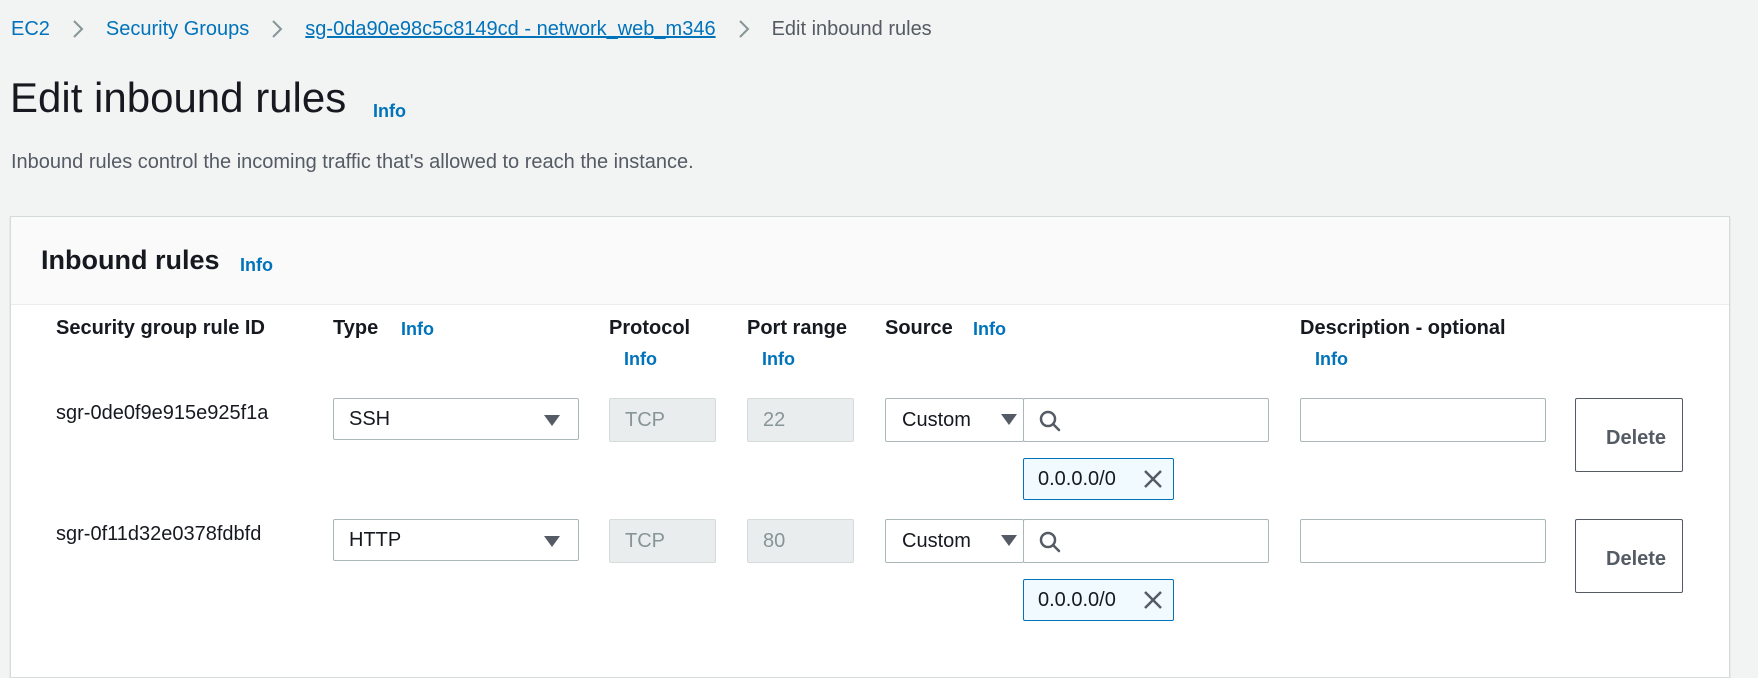 The height and width of the screenshot is (678, 1758). I want to click on breadcrumb-link-security-groups: Security Groups, so click(177, 29).